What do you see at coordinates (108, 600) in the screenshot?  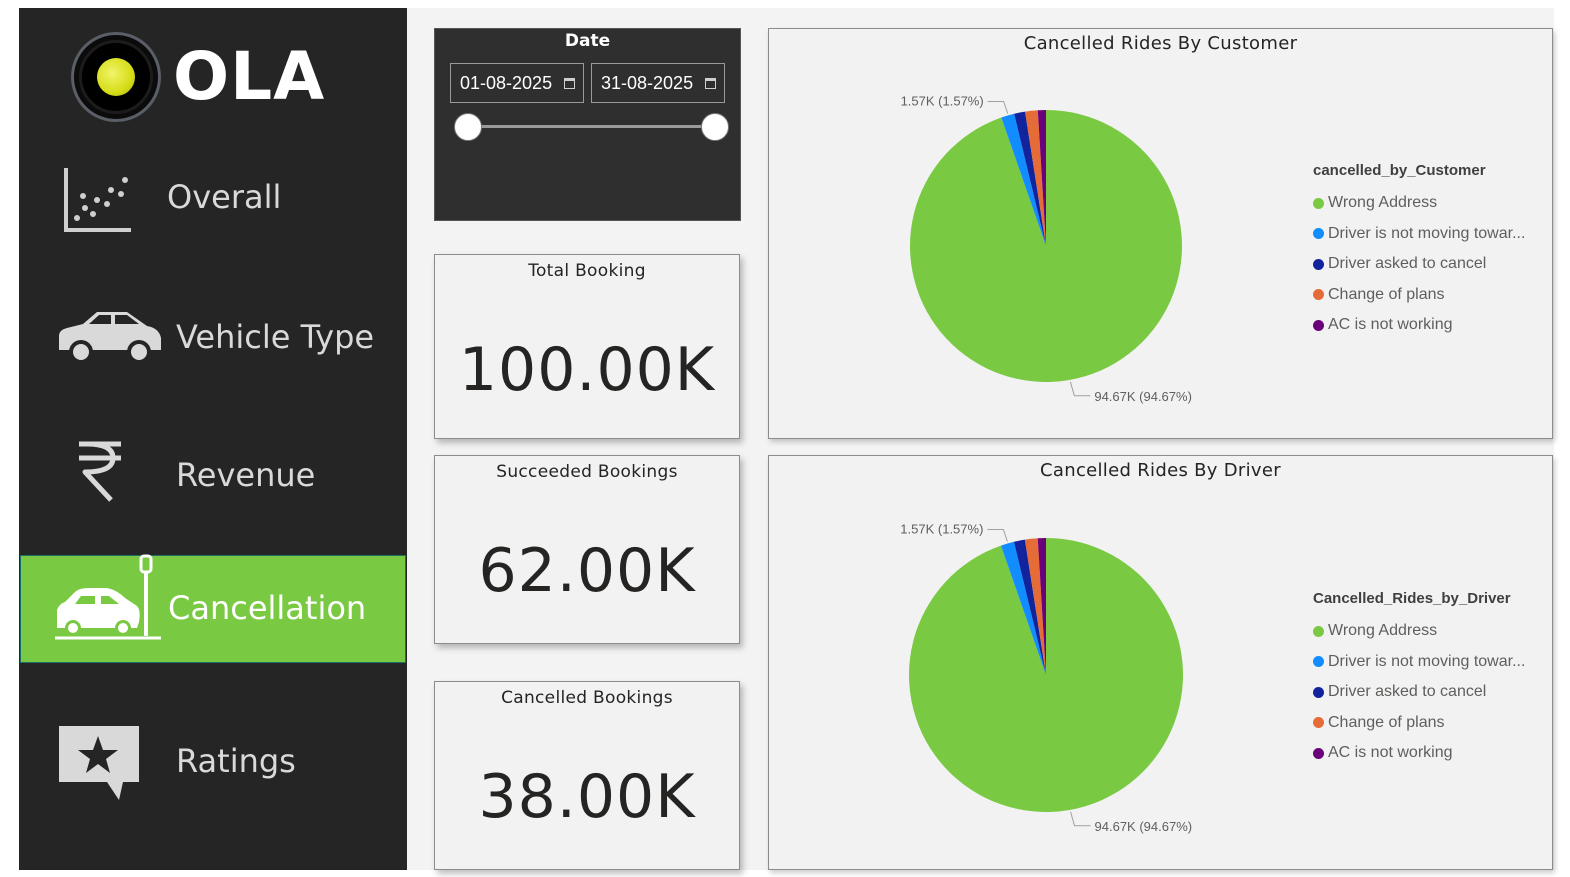 I see `car-crash-icon` at bounding box center [108, 600].